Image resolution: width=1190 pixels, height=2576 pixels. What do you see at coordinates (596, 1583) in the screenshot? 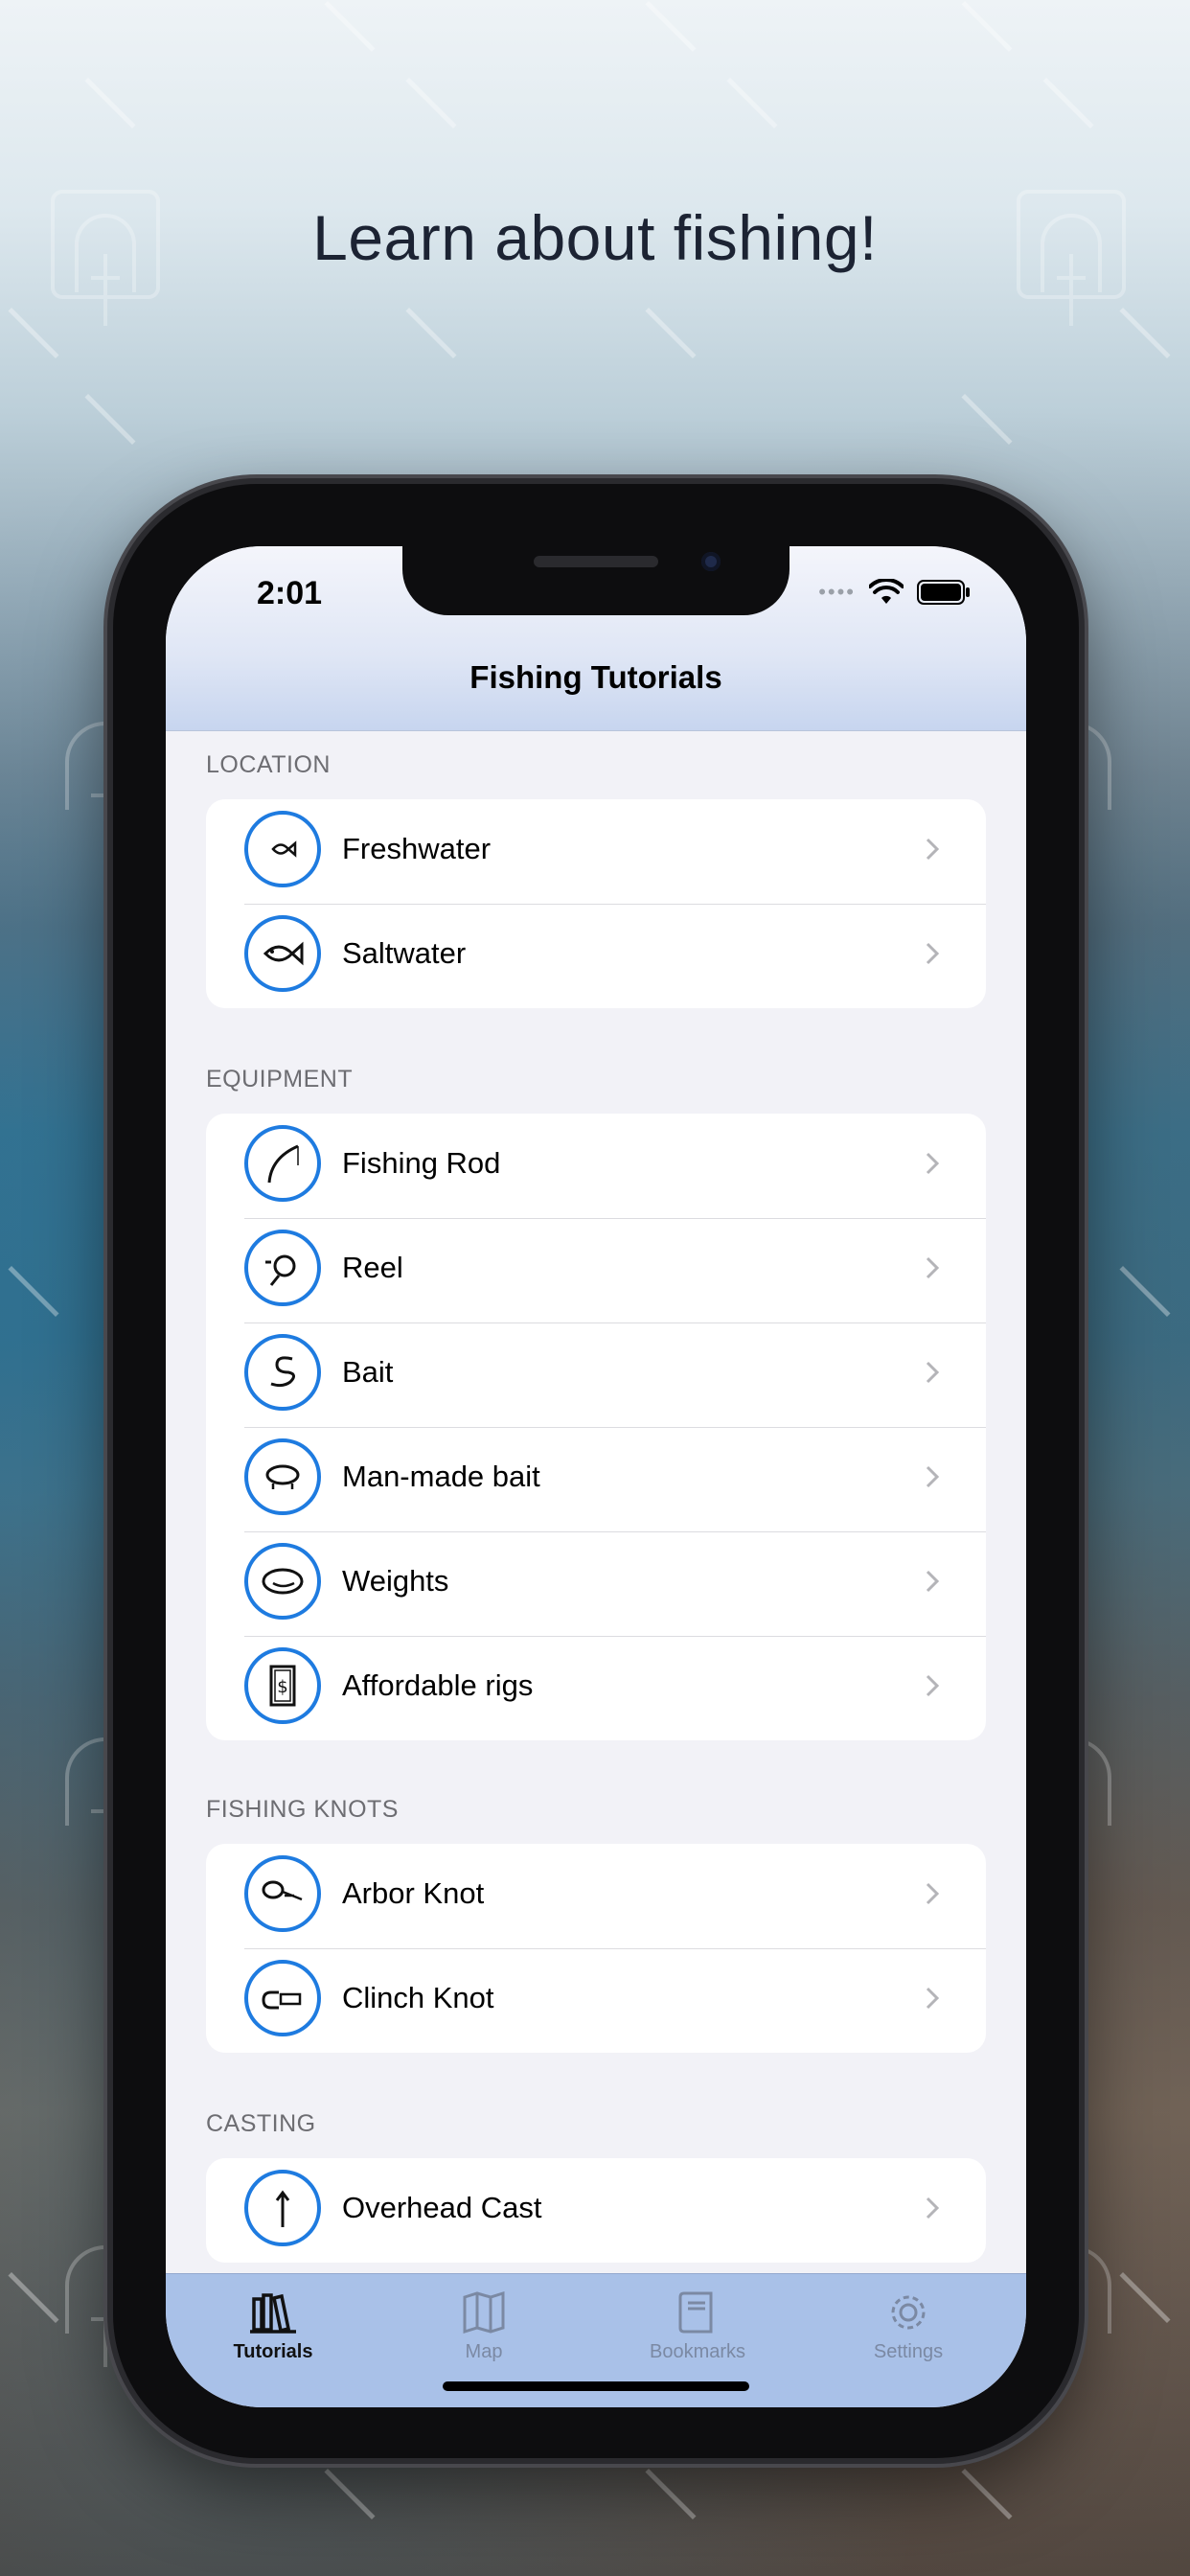
I see `row-weights: Weights` at bounding box center [596, 1583].